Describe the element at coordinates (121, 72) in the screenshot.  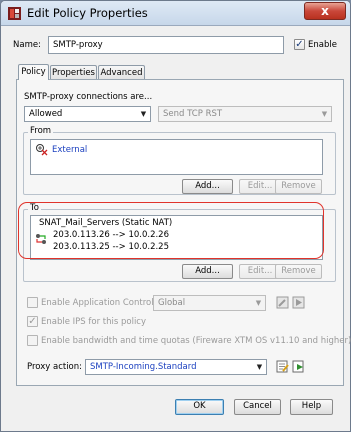
I see `tab-advanced: Advanced` at that location.